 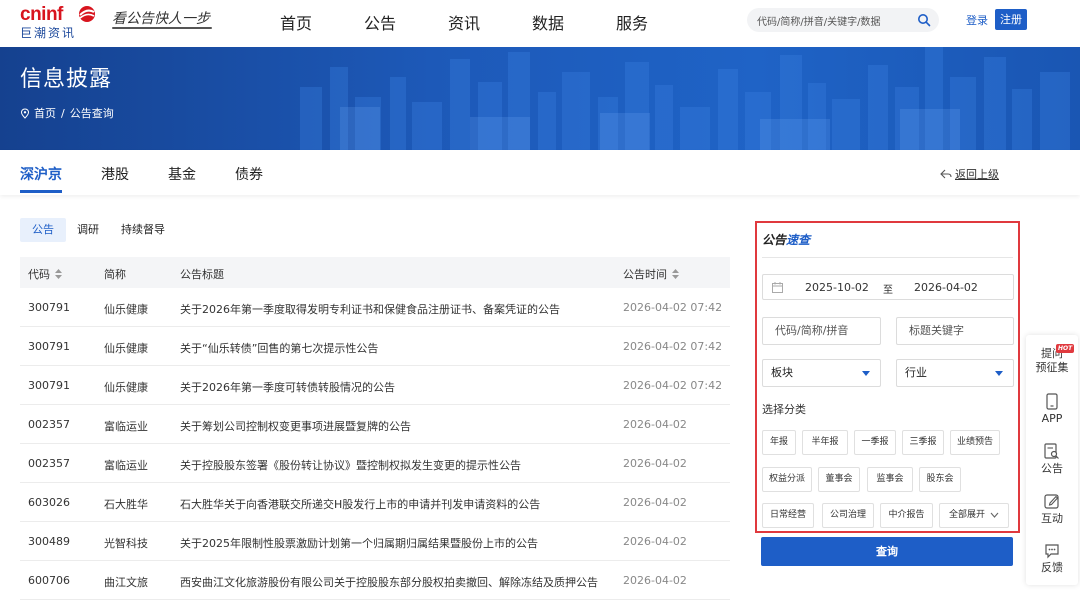 What do you see at coordinates (1011, 19) in the screenshot?
I see `register-button: 注册` at bounding box center [1011, 19].